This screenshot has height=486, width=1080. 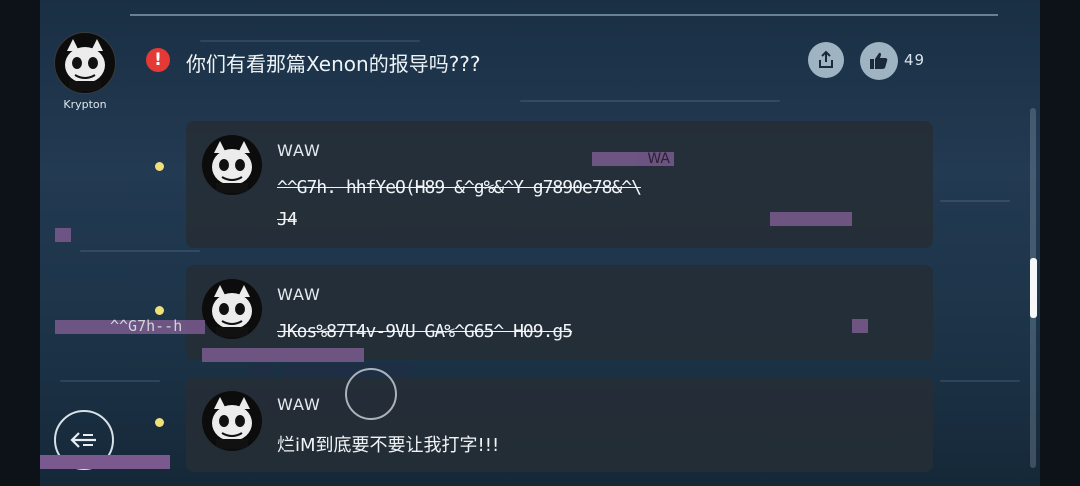 I want to click on post-author: Krypton, so click(x=85, y=71).